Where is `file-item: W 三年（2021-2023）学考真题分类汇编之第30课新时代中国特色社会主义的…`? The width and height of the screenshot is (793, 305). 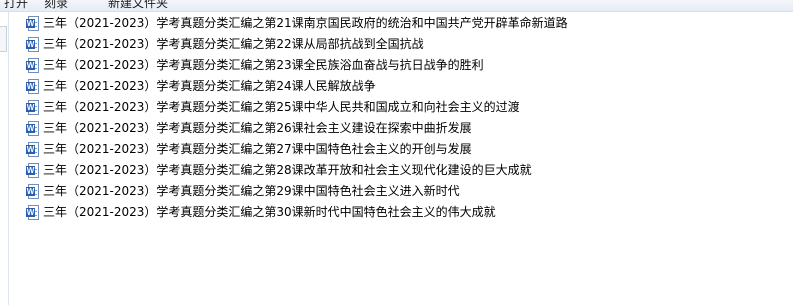 file-item: W 三年（2021-2023）学考真题分类汇编之第30课新时代中国特色社会主义的… is located at coordinates (406, 212).